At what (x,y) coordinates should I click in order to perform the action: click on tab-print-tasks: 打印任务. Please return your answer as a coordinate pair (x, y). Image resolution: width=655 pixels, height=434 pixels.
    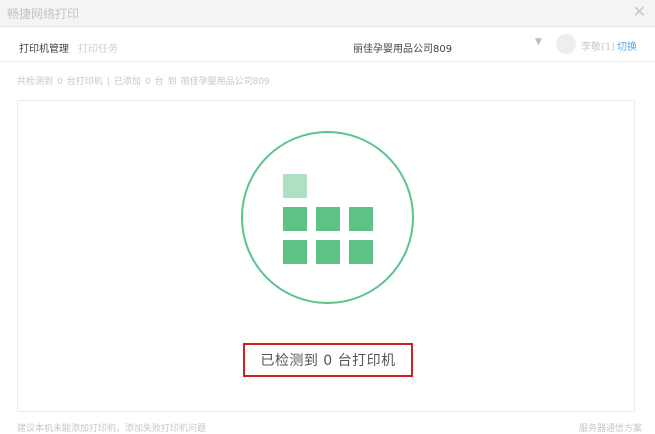
    Looking at the image, I should click on (98, 47).